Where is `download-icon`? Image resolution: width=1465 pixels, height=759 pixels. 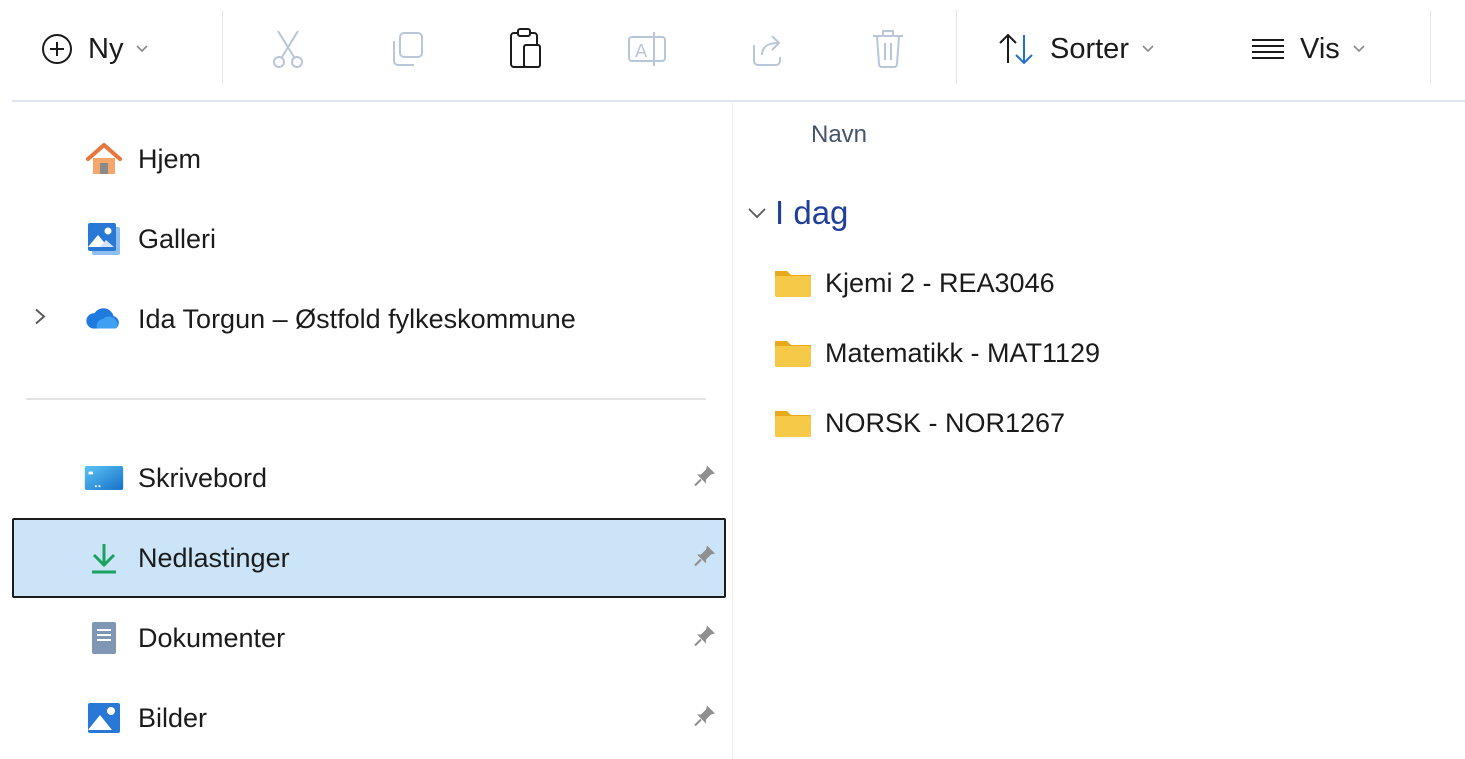 download-icon is located at coordinates (104, 558).